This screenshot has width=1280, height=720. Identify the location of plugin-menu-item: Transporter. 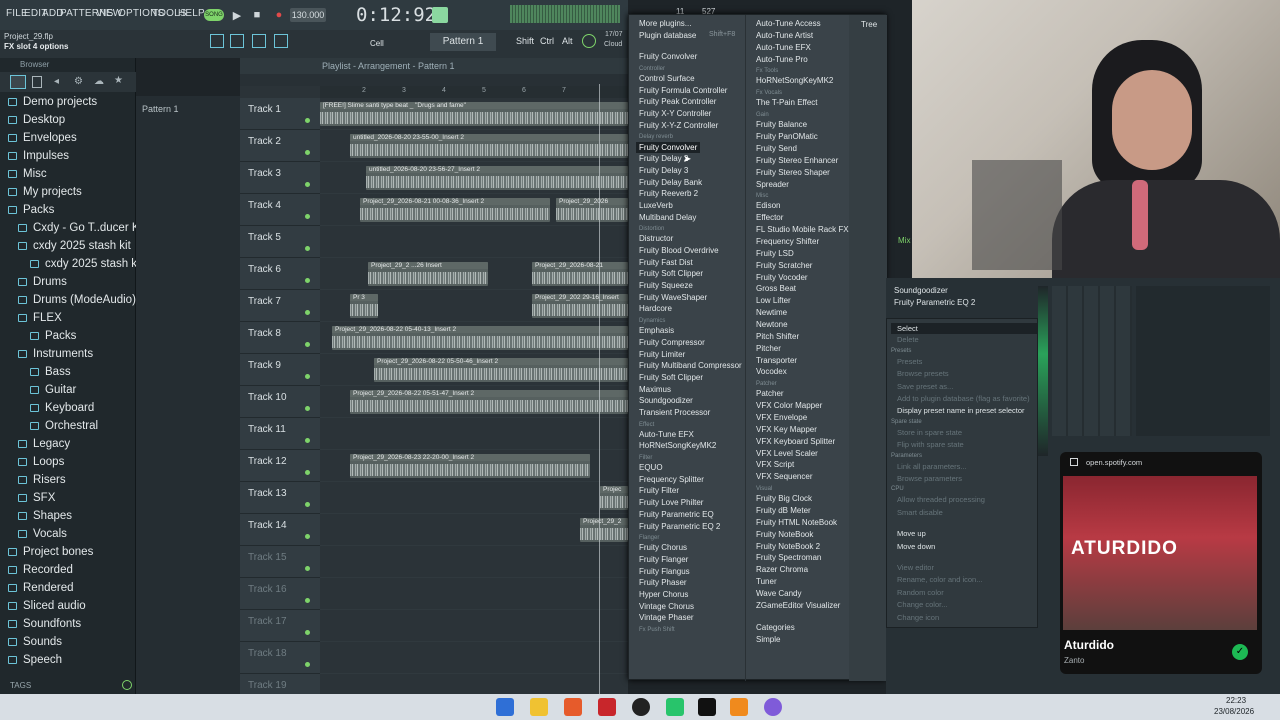
(776, 360).